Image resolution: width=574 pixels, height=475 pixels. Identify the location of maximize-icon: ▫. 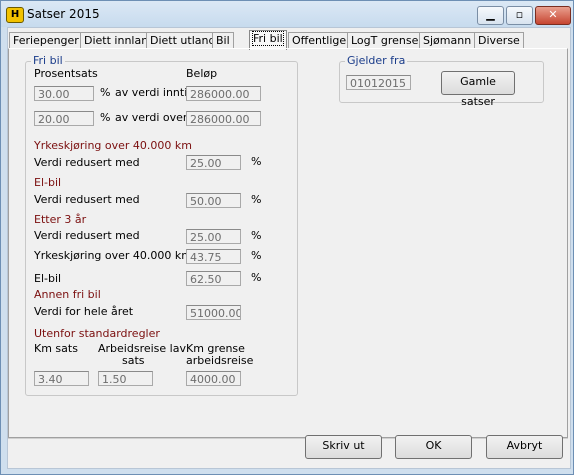
(519, 14).